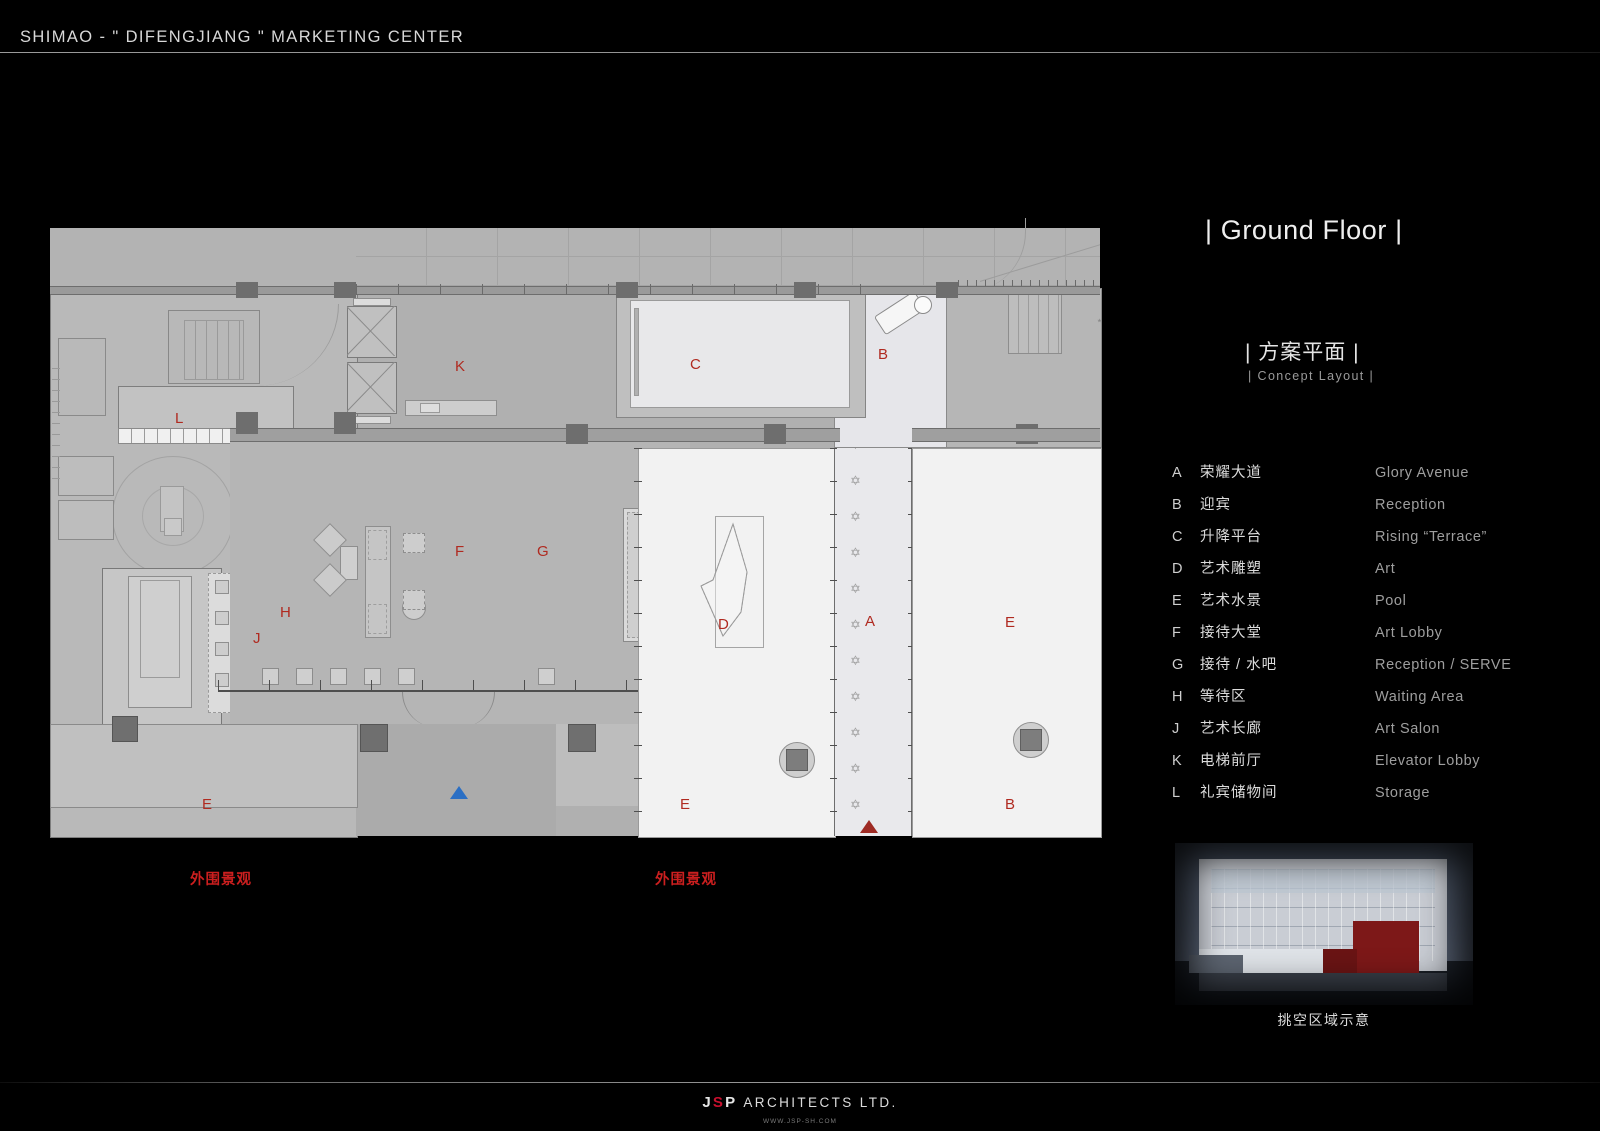  Describe the element at coordinates (1408, 729) in the screenshot. I see `legend-label-en: Art Salon` at that location.